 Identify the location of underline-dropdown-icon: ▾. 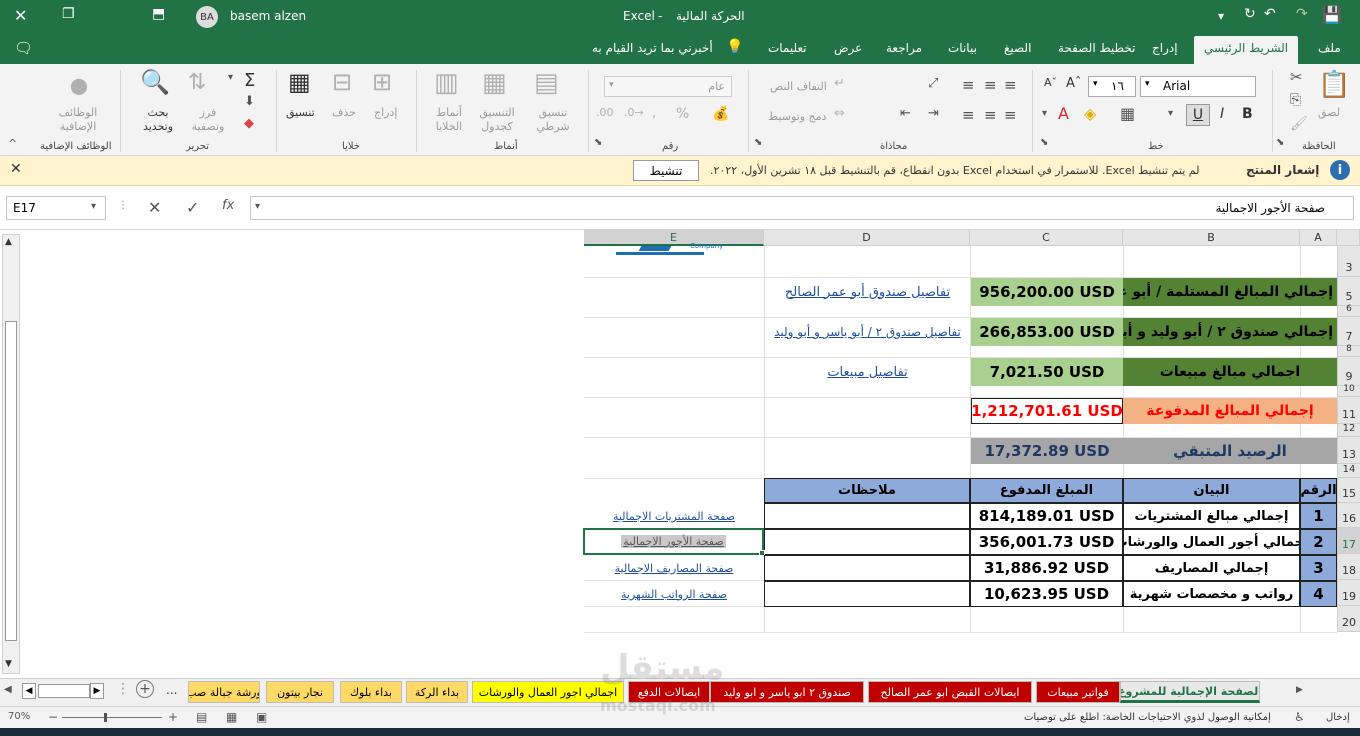
(1170, 113).